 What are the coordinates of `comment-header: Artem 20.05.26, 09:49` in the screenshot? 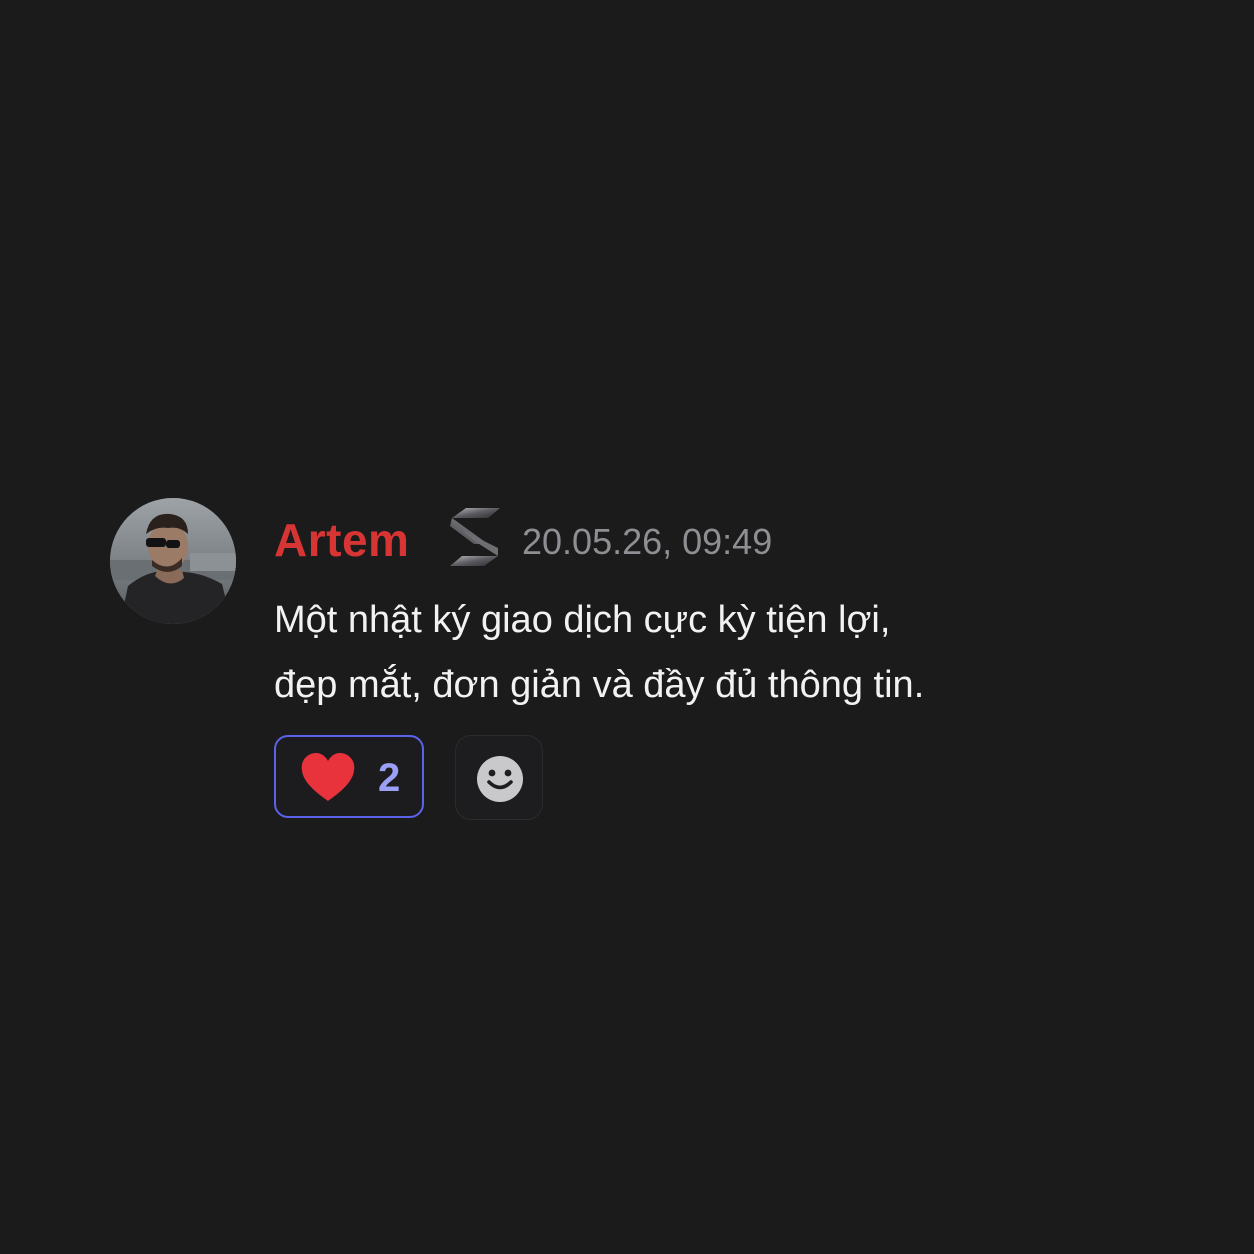 It's located at (624, 540).